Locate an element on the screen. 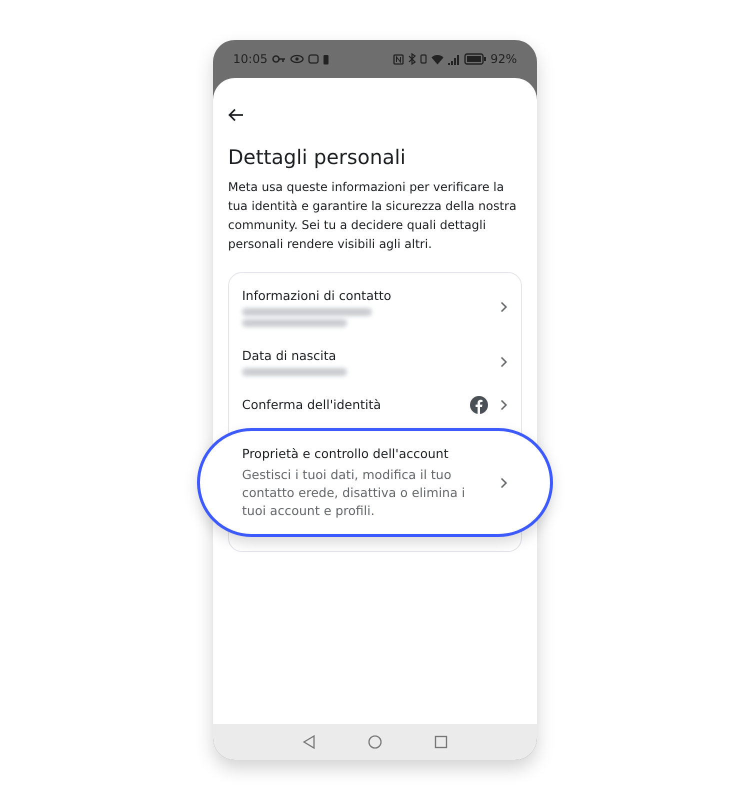 The width and height of the screenshot is (750, 800). battery-saver-icon is located at coordinates (325, 59).